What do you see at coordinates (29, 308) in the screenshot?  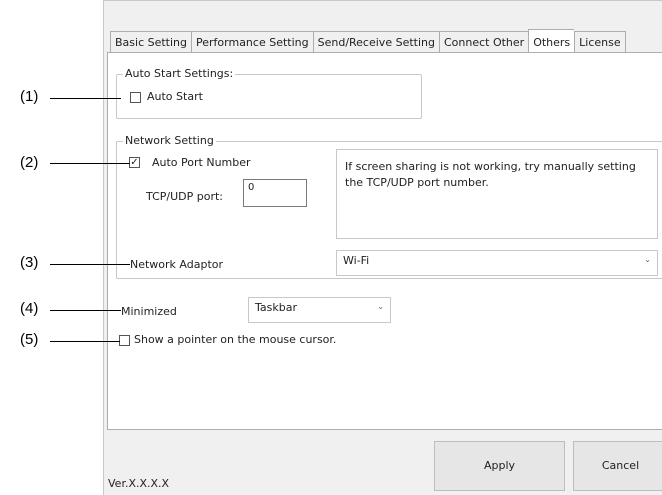 I see `callout-4: (4)` at bounding box center [29, 308].